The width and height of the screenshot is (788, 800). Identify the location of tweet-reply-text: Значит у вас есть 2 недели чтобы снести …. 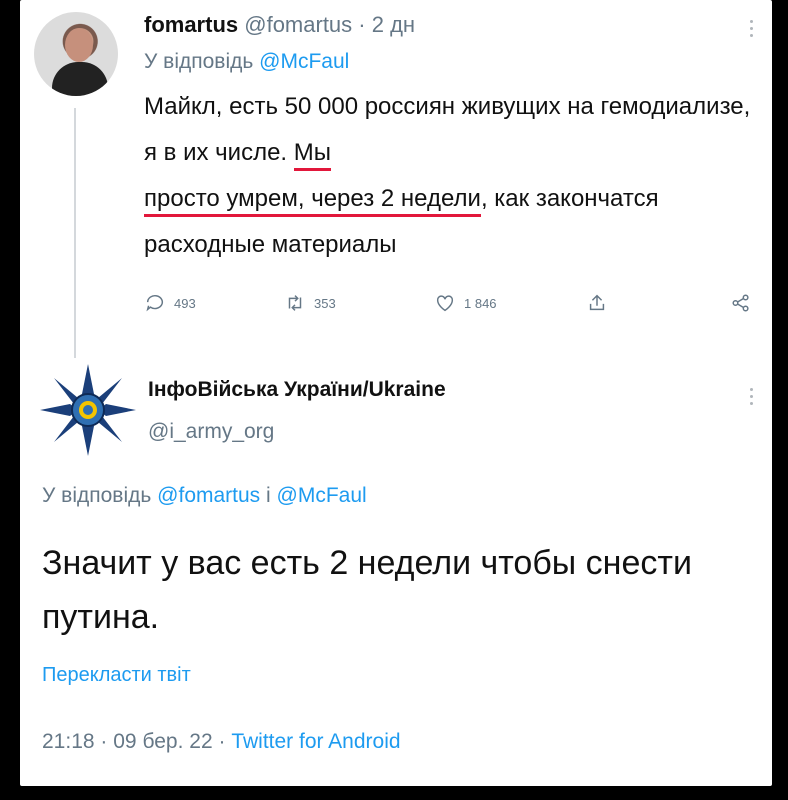
(367, 590).